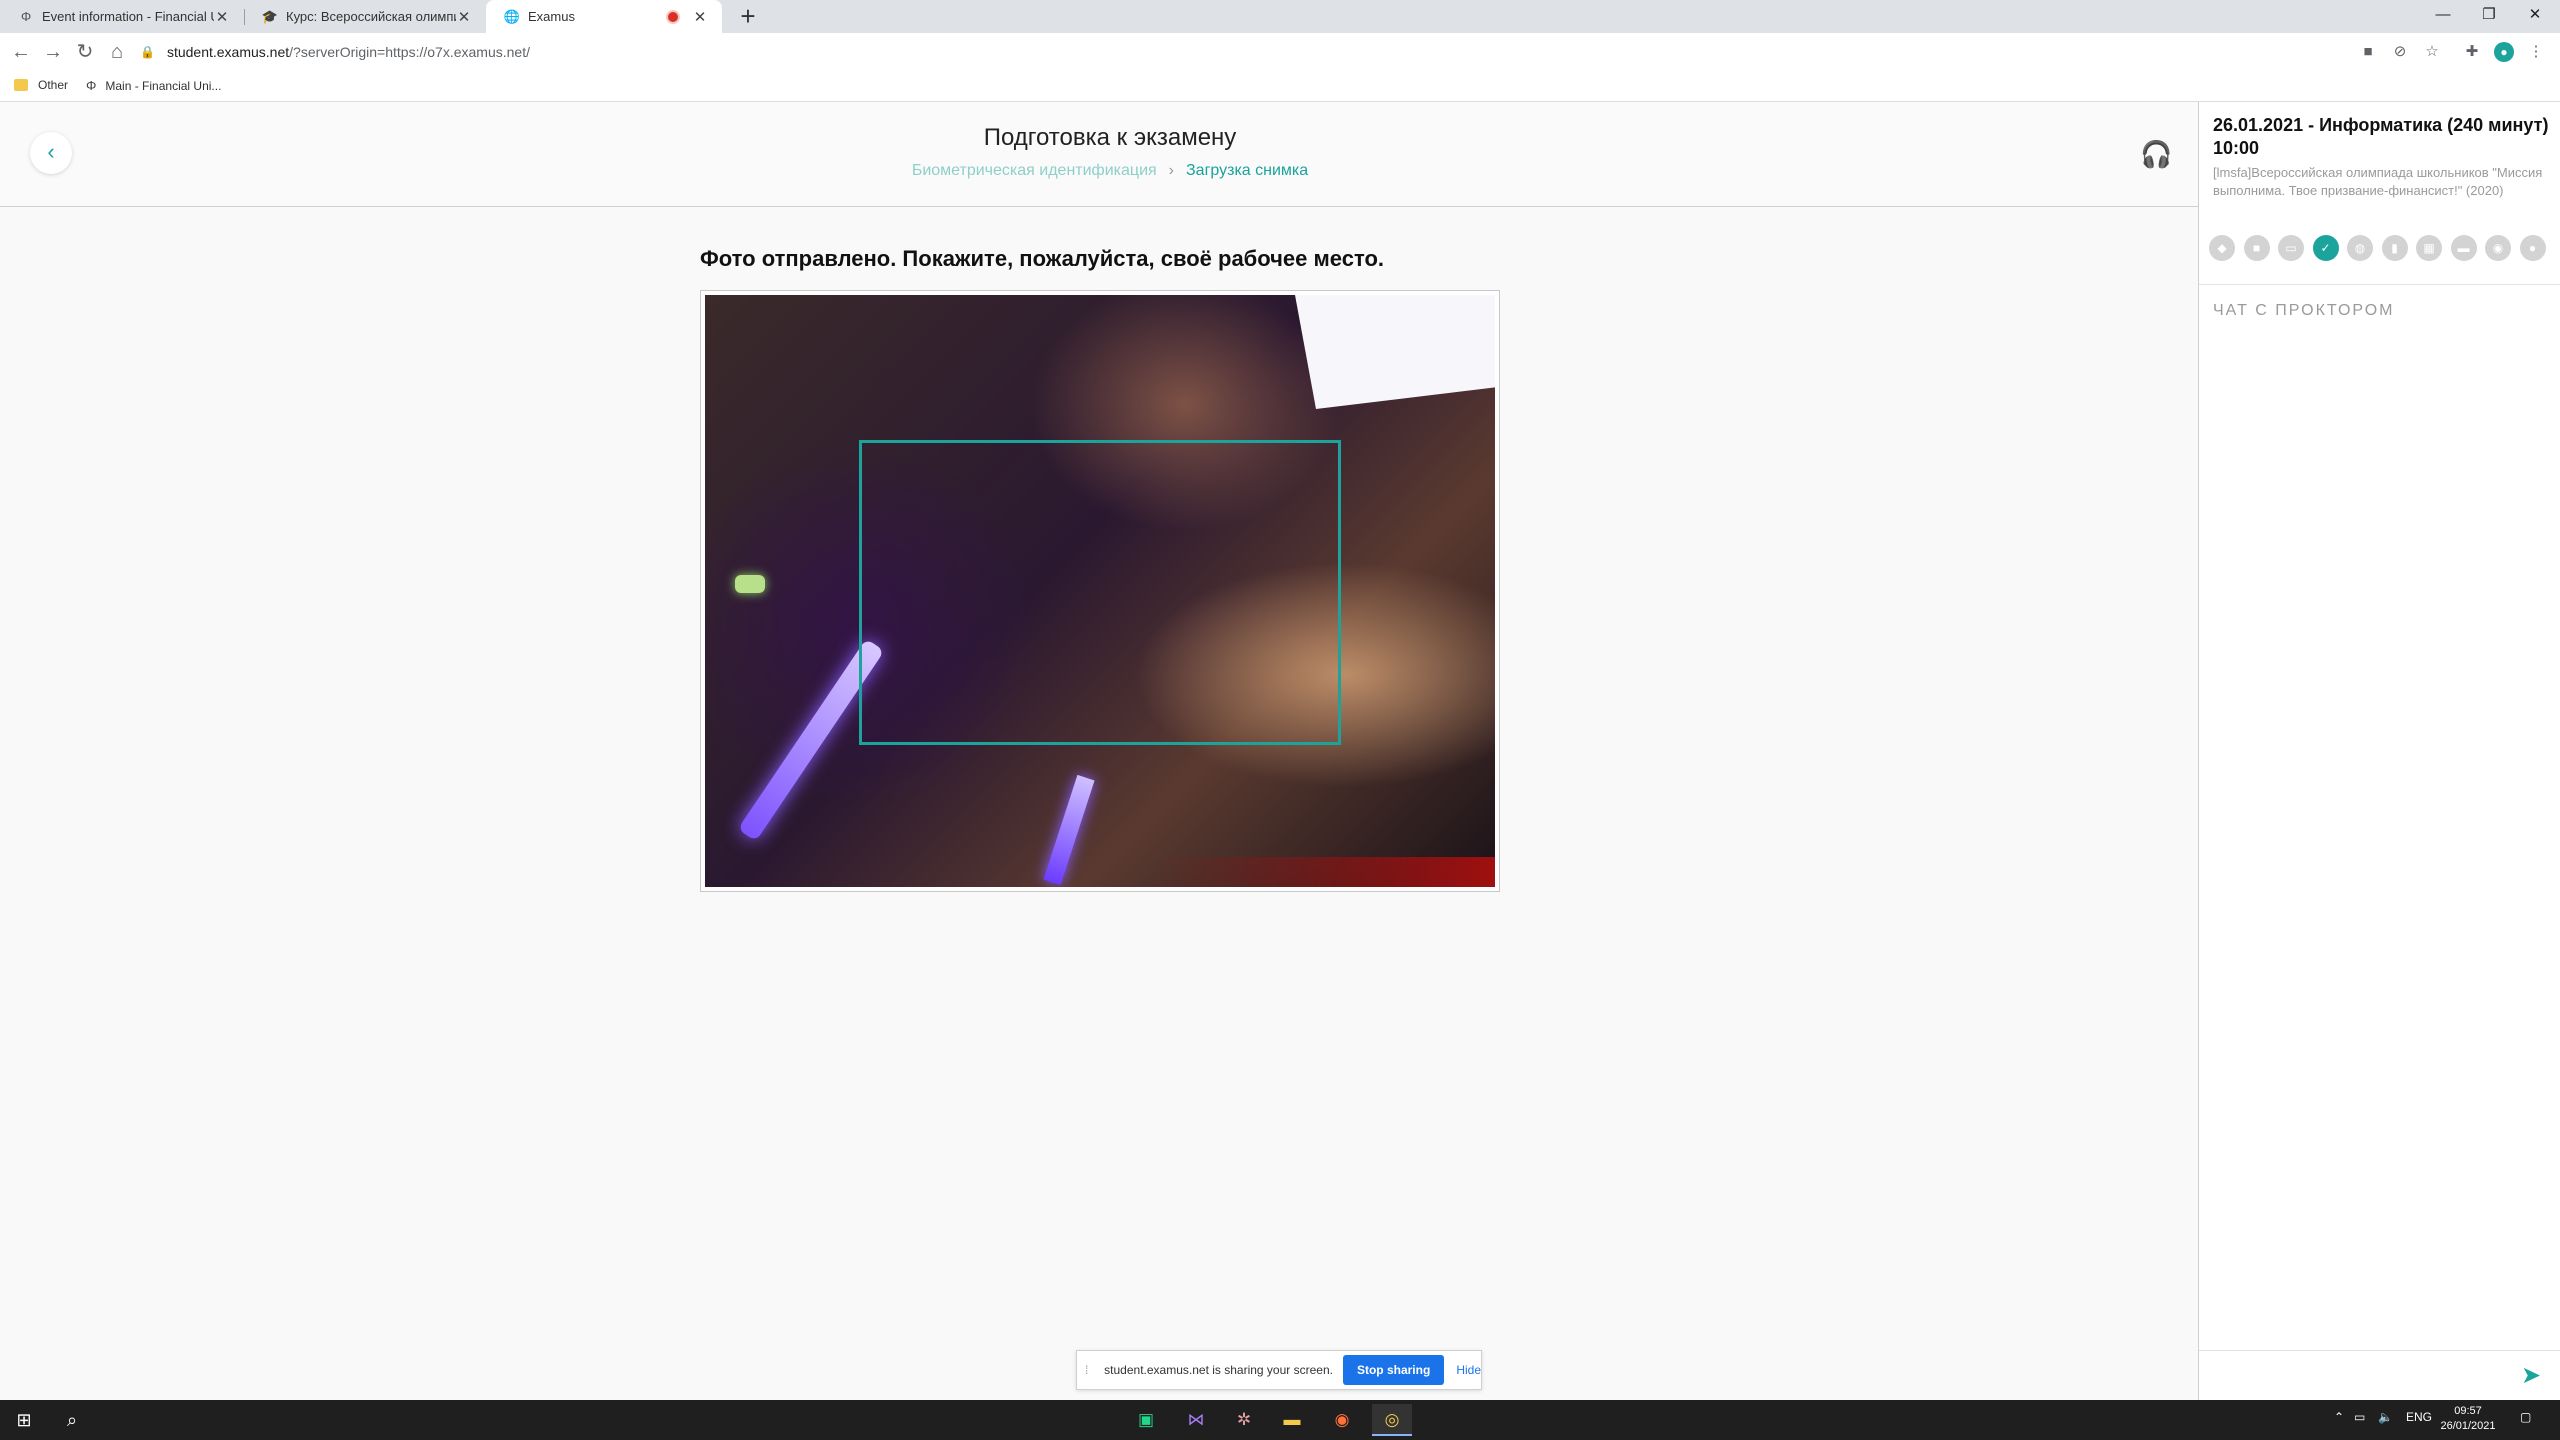  I want to click on tab-course: 🎓 Курс: Всероссийская олимпиада ✕, so click(365, 16).